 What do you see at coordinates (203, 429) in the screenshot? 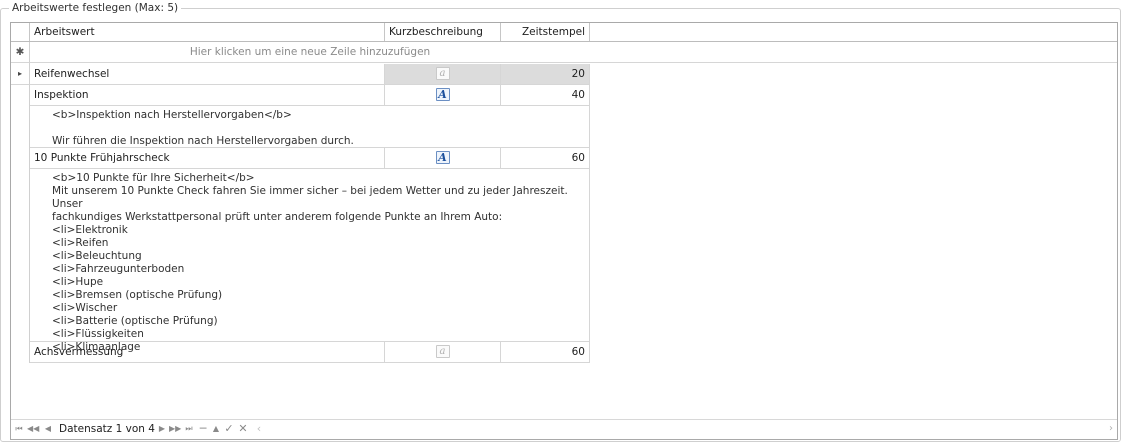
I see `append-icon: ─` at bounding box center [203, 429].